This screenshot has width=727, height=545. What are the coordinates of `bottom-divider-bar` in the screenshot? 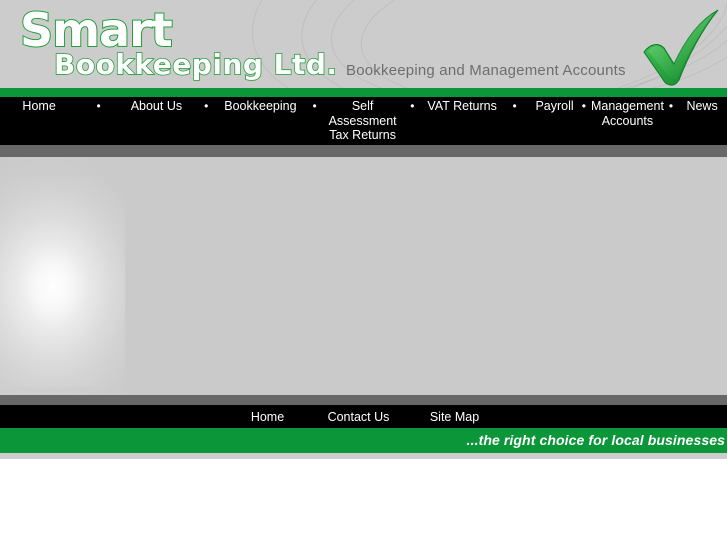 It's located at (363, 400).